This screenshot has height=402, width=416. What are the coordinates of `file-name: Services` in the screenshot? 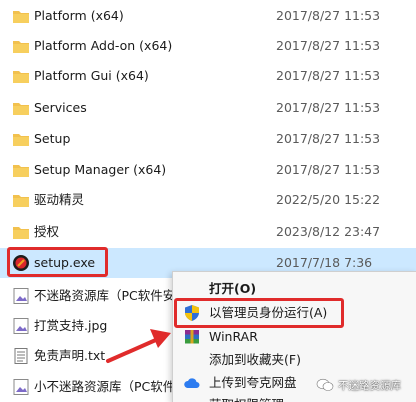 It's located at (60, 107).